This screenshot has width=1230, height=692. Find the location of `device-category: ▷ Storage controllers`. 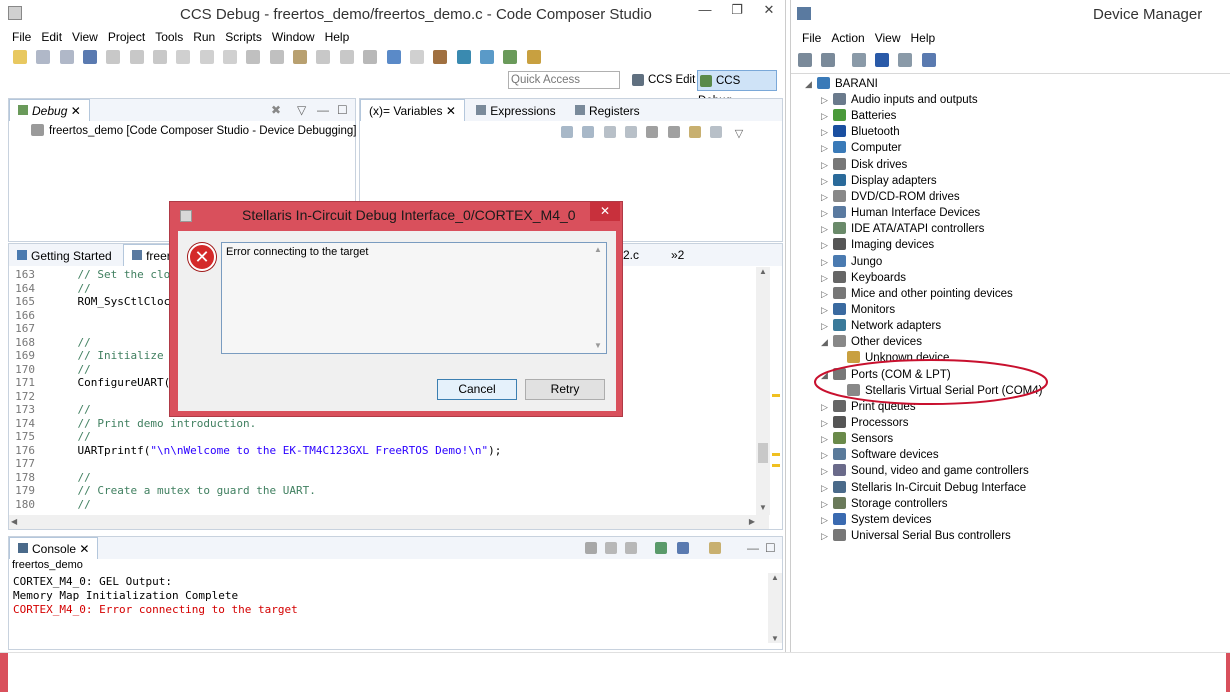

device-category: ▷ Storage controllers is located at coordinates (884, 504).